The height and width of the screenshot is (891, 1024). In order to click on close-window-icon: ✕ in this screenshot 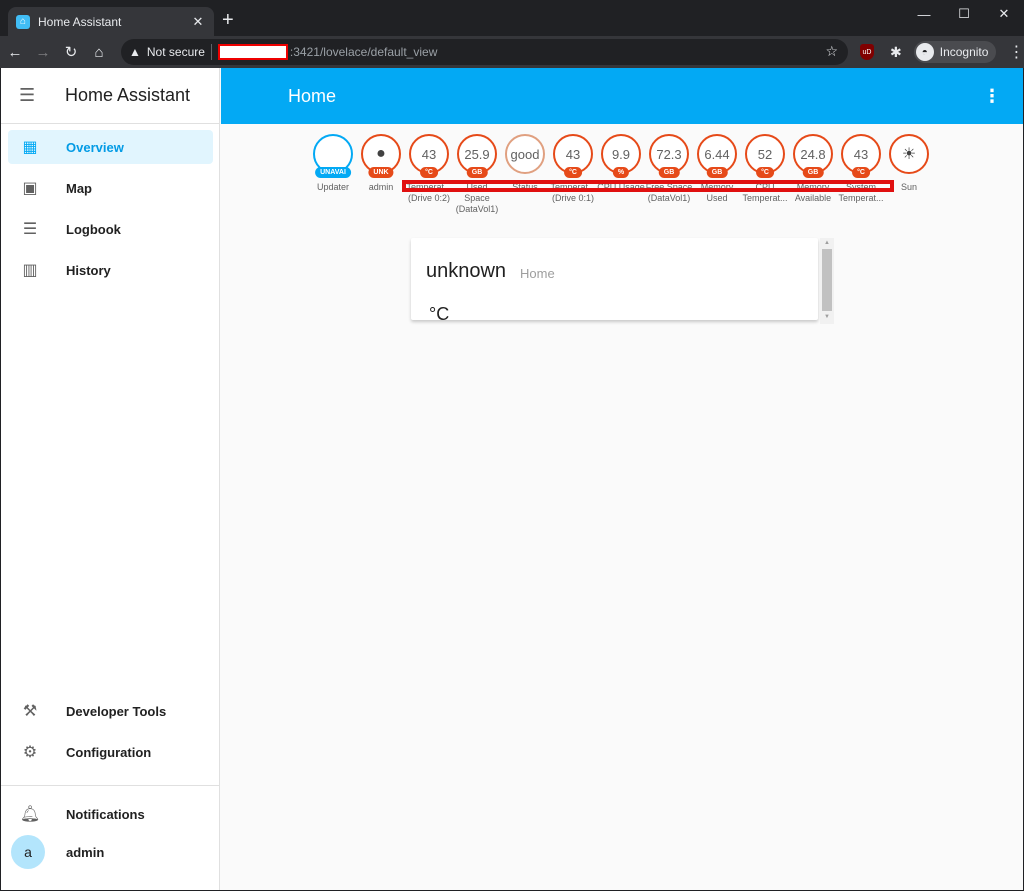, I will do `click(1004, 14)`.